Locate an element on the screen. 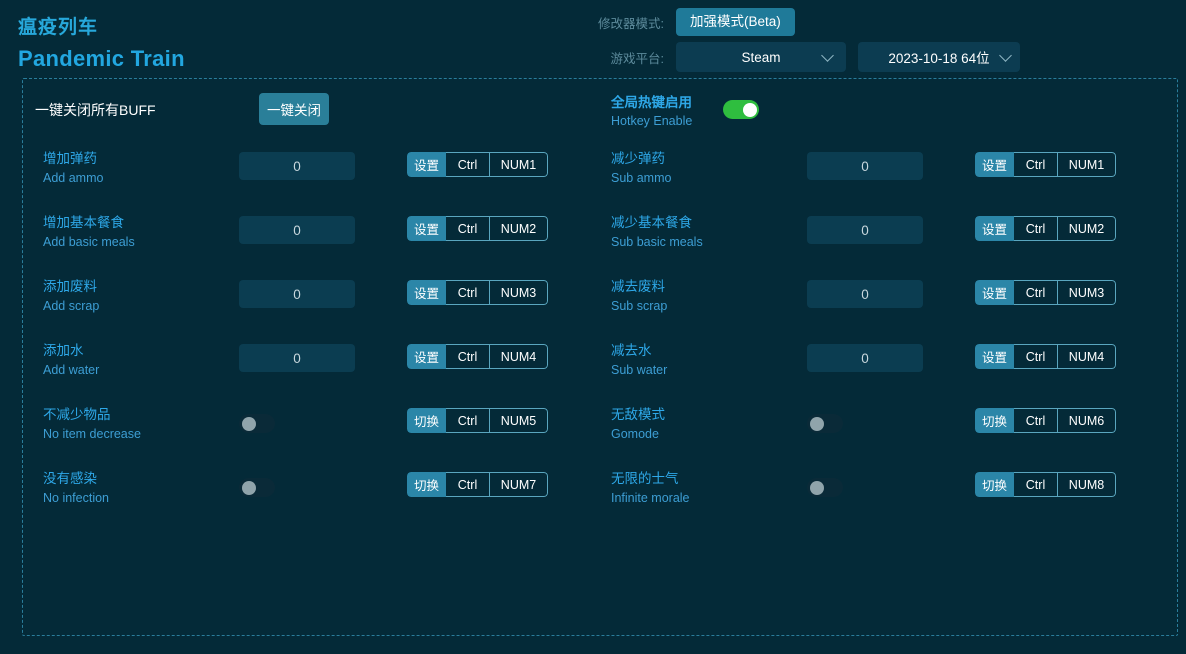  cheat-label-en: Add ammo is located at coordinates (73, 178).